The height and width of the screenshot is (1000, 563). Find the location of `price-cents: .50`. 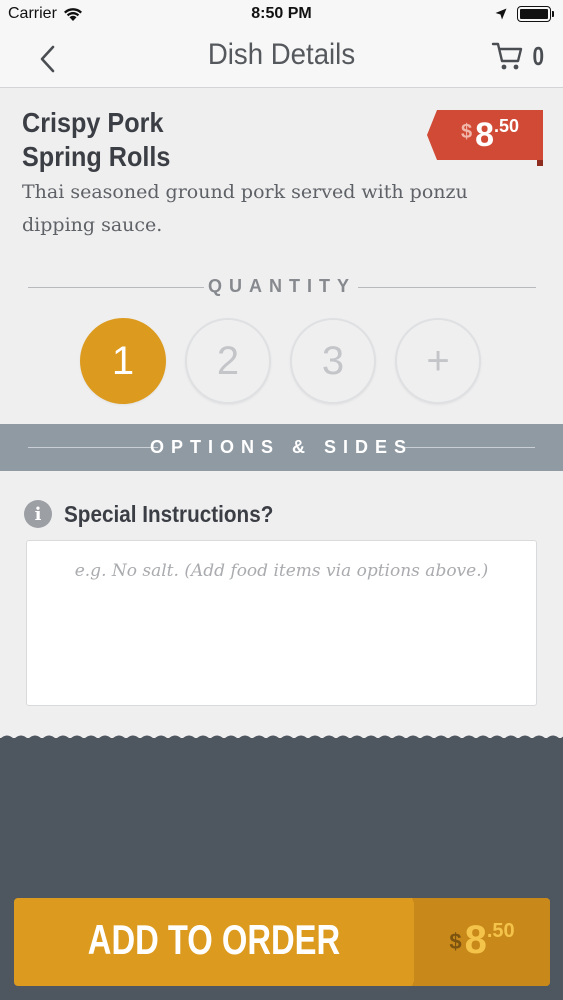

price-cents: .50 is located at coordinates (507, 126).